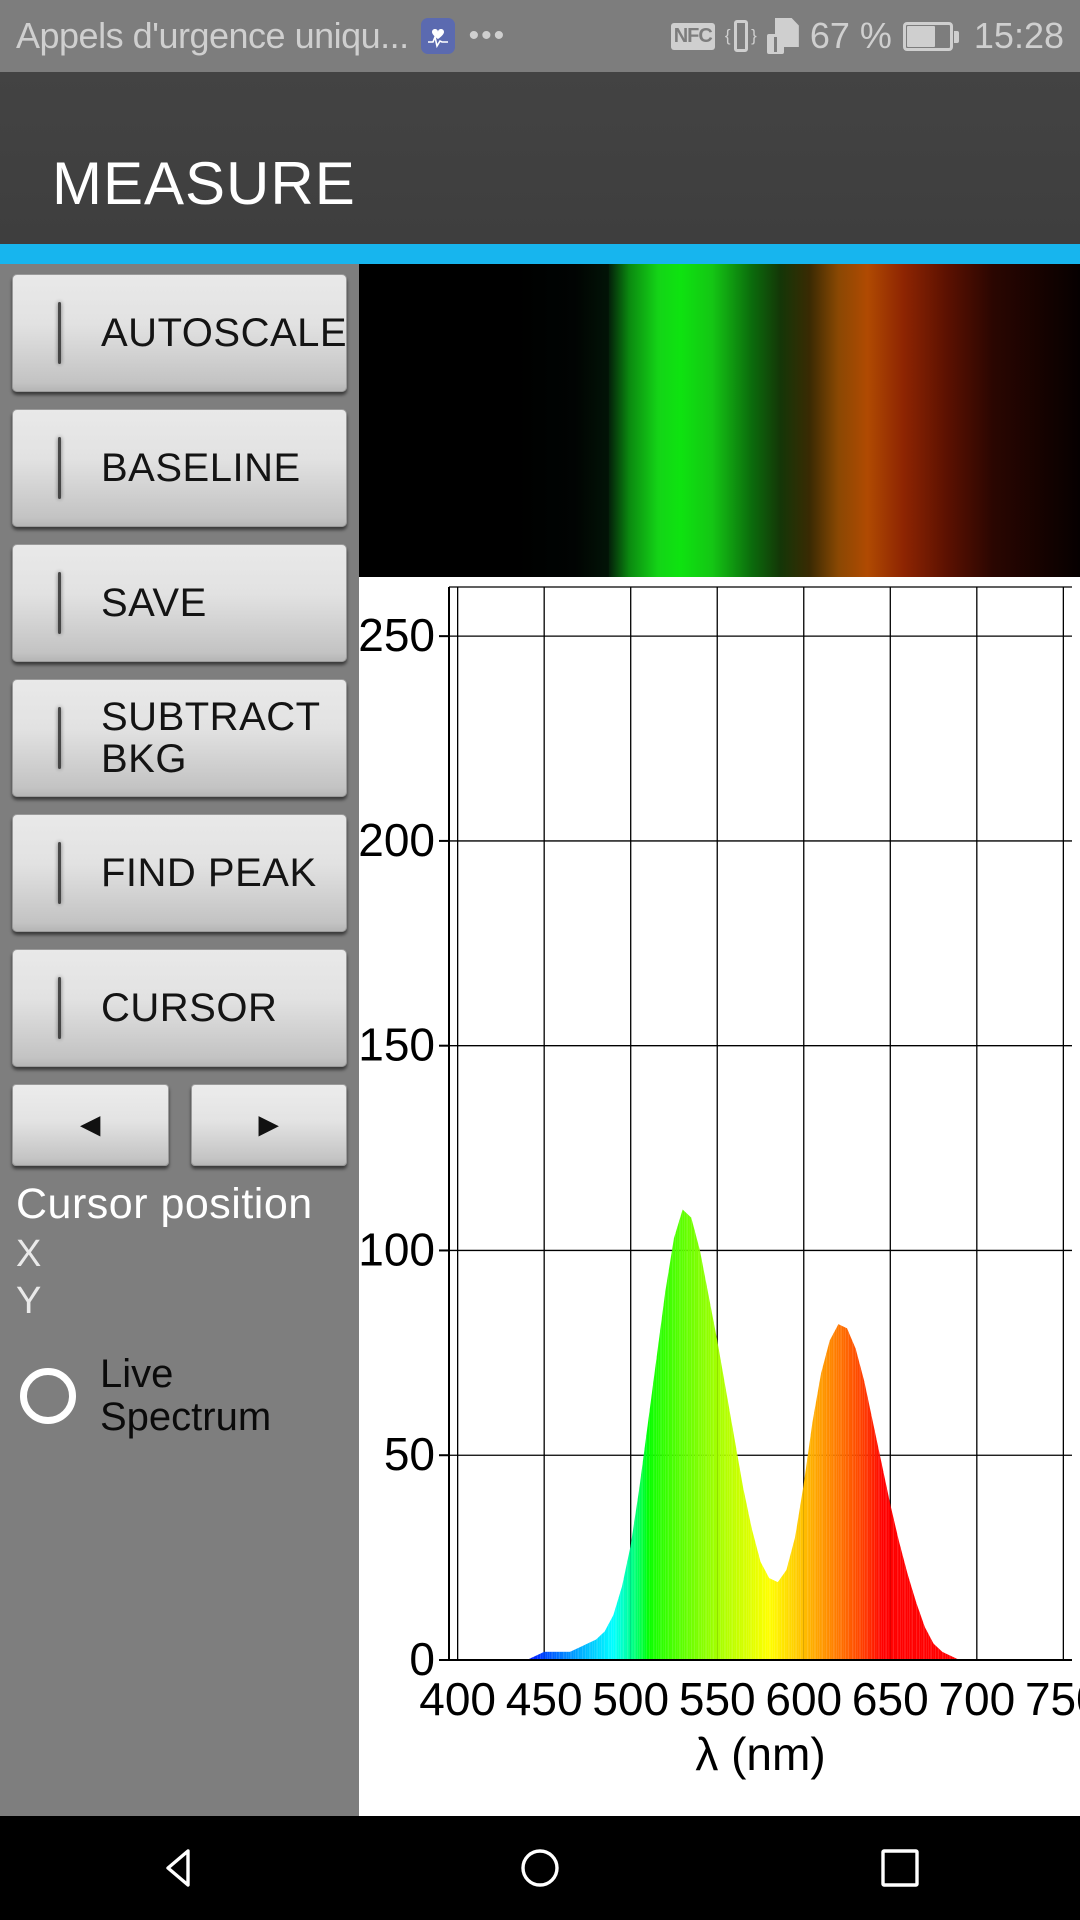  Describe the element at coordinates (210, 738) in the screenshot. I see `subtract-bkg-button-label: SUBTRACT BKG` at that location.